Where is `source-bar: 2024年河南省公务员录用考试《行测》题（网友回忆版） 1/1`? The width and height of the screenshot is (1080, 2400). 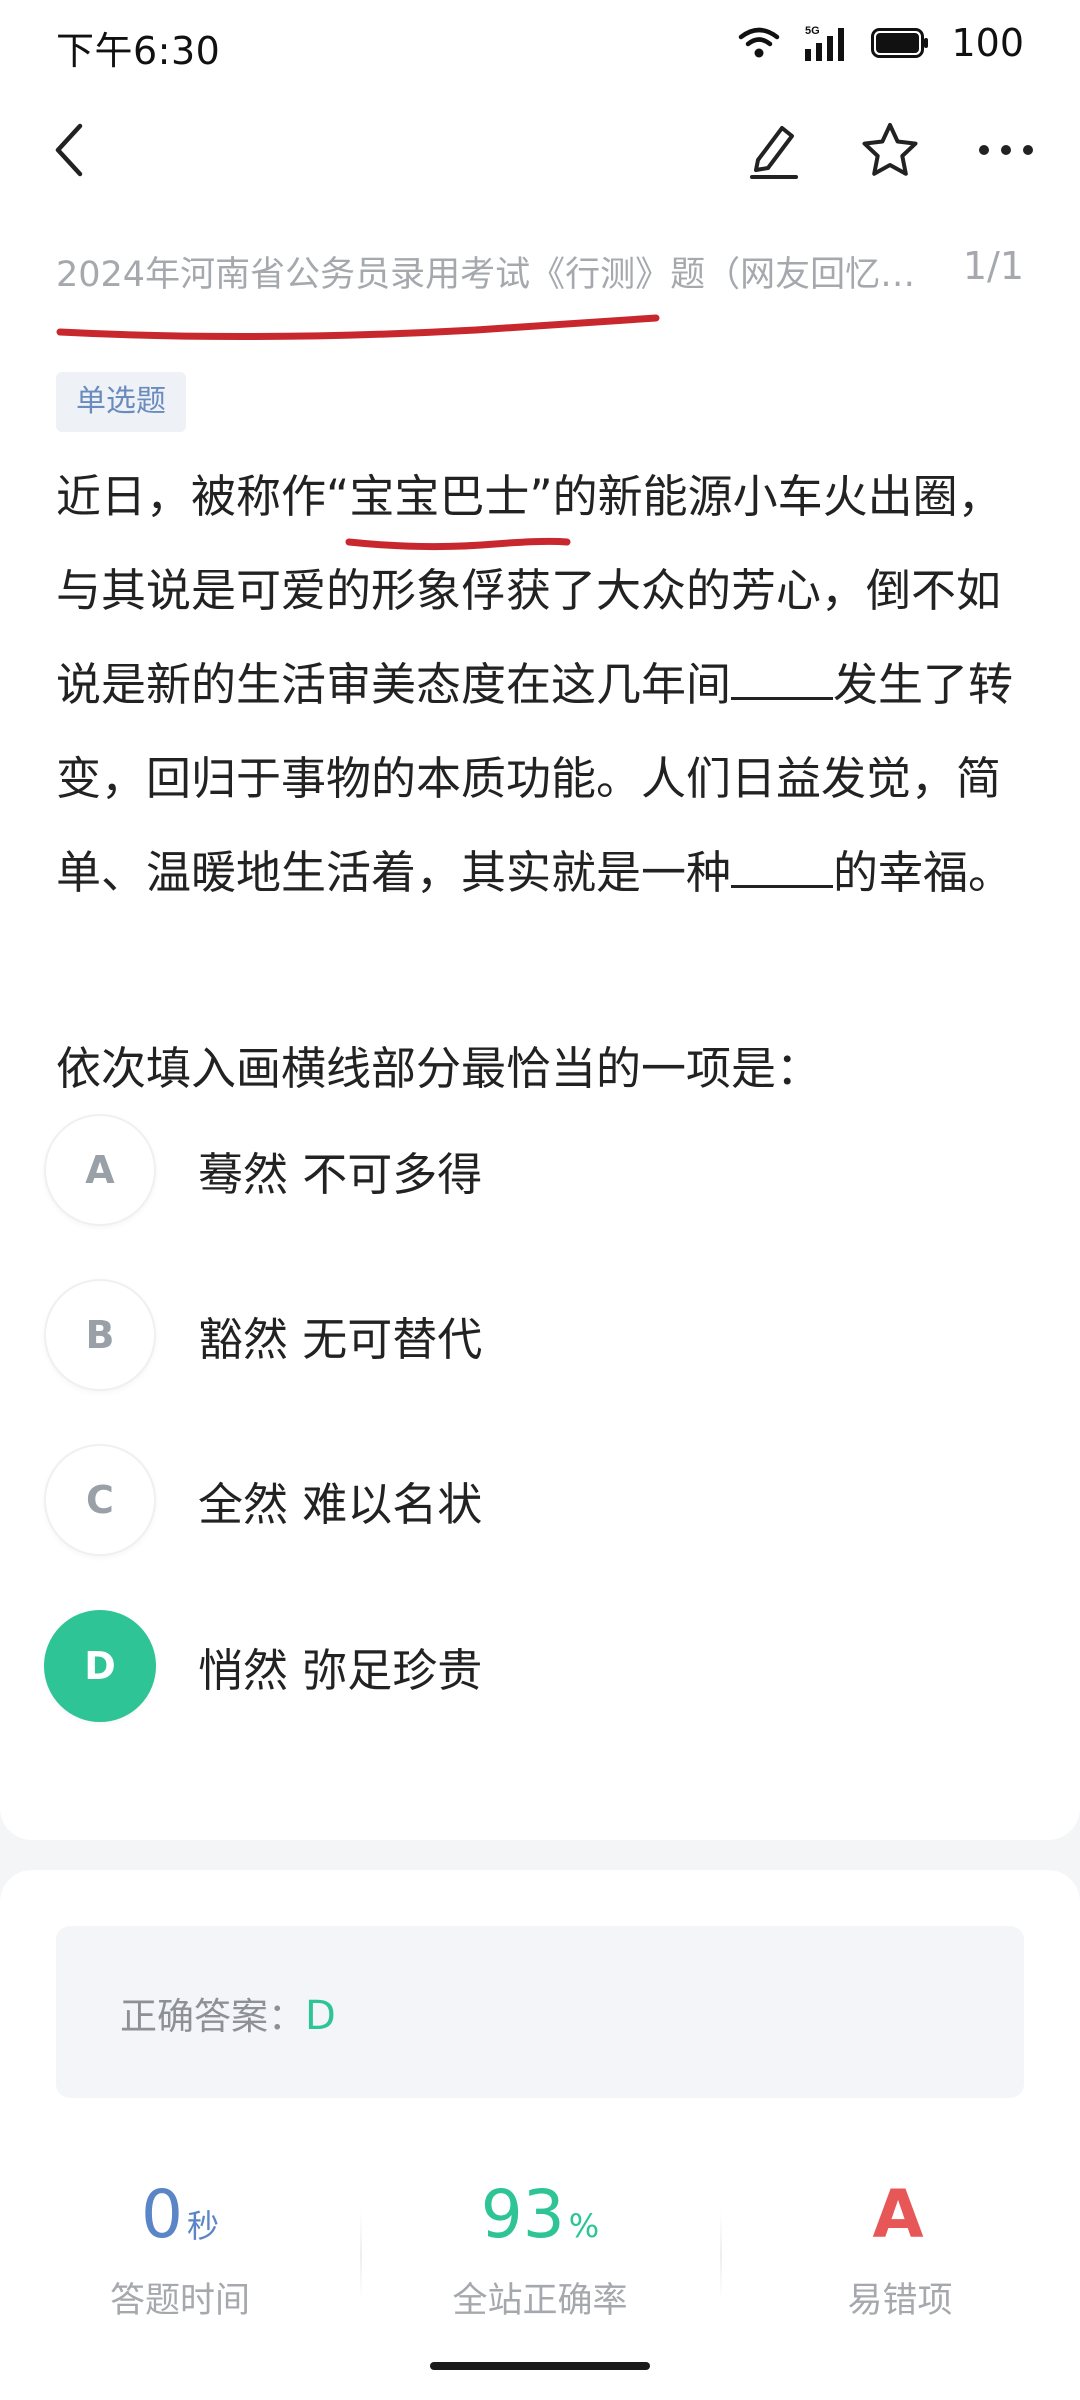 source-bar: 2024年河南省公务员录用考试《行测》题（网友回忆版） 1/1 is located at coordinates (540, 260).